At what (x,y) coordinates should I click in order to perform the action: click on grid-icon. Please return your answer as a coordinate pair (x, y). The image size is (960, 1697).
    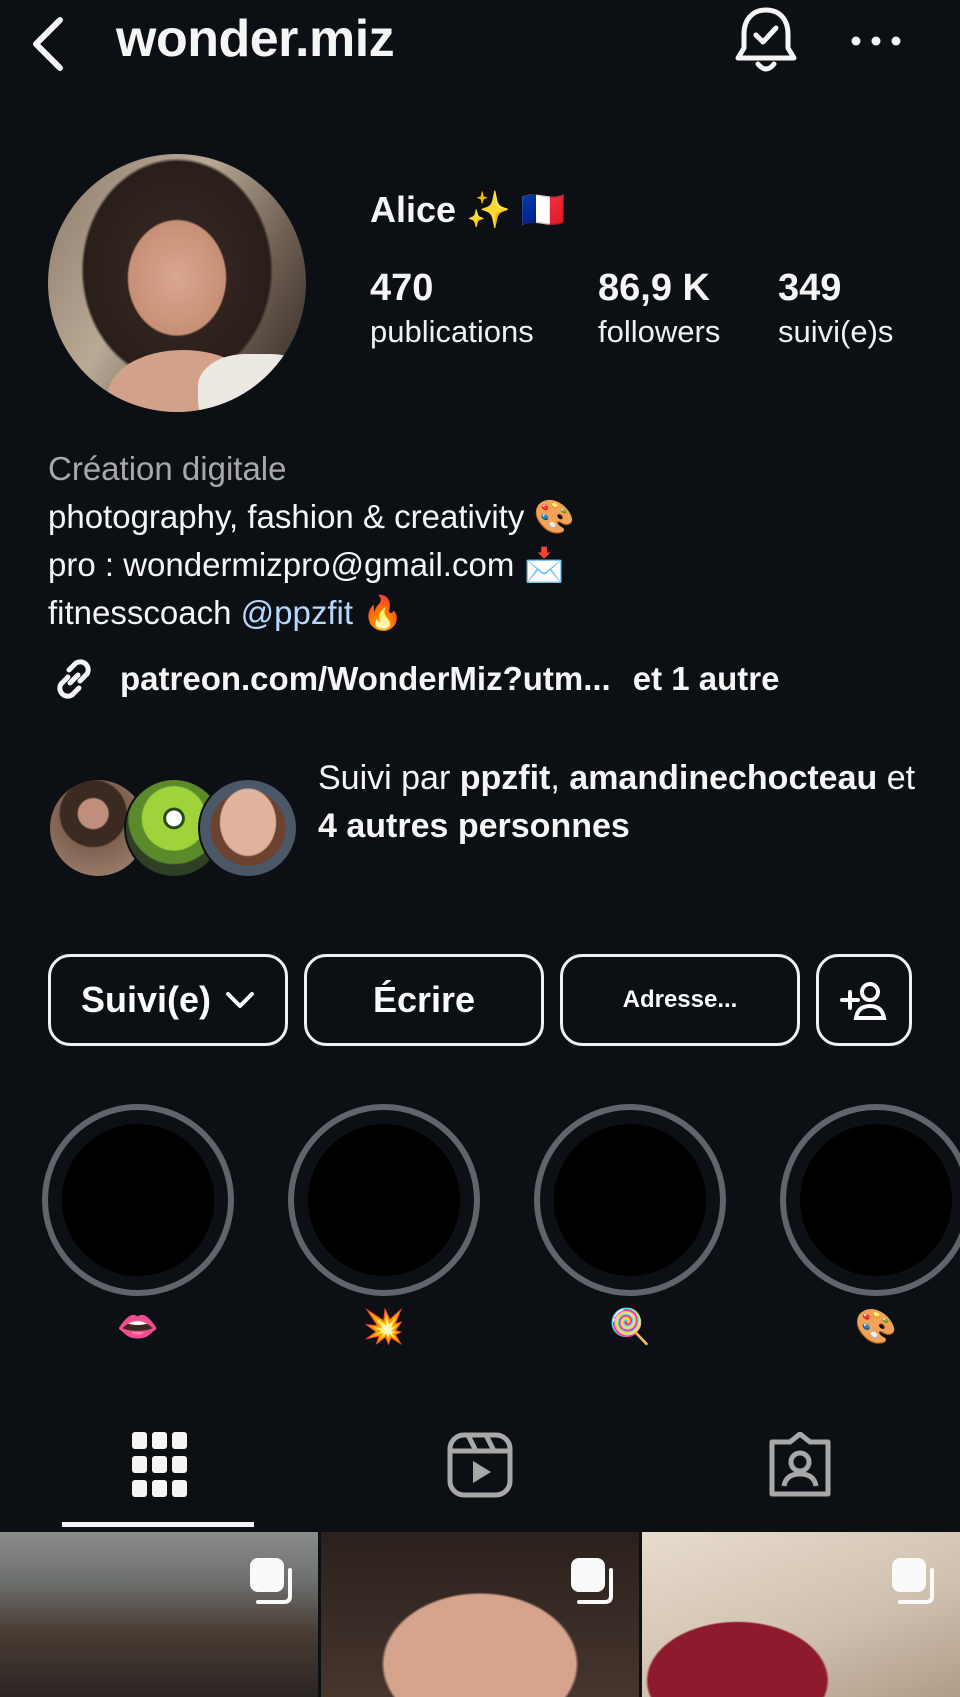
    Looking at the image, I should click on (159, 1464).